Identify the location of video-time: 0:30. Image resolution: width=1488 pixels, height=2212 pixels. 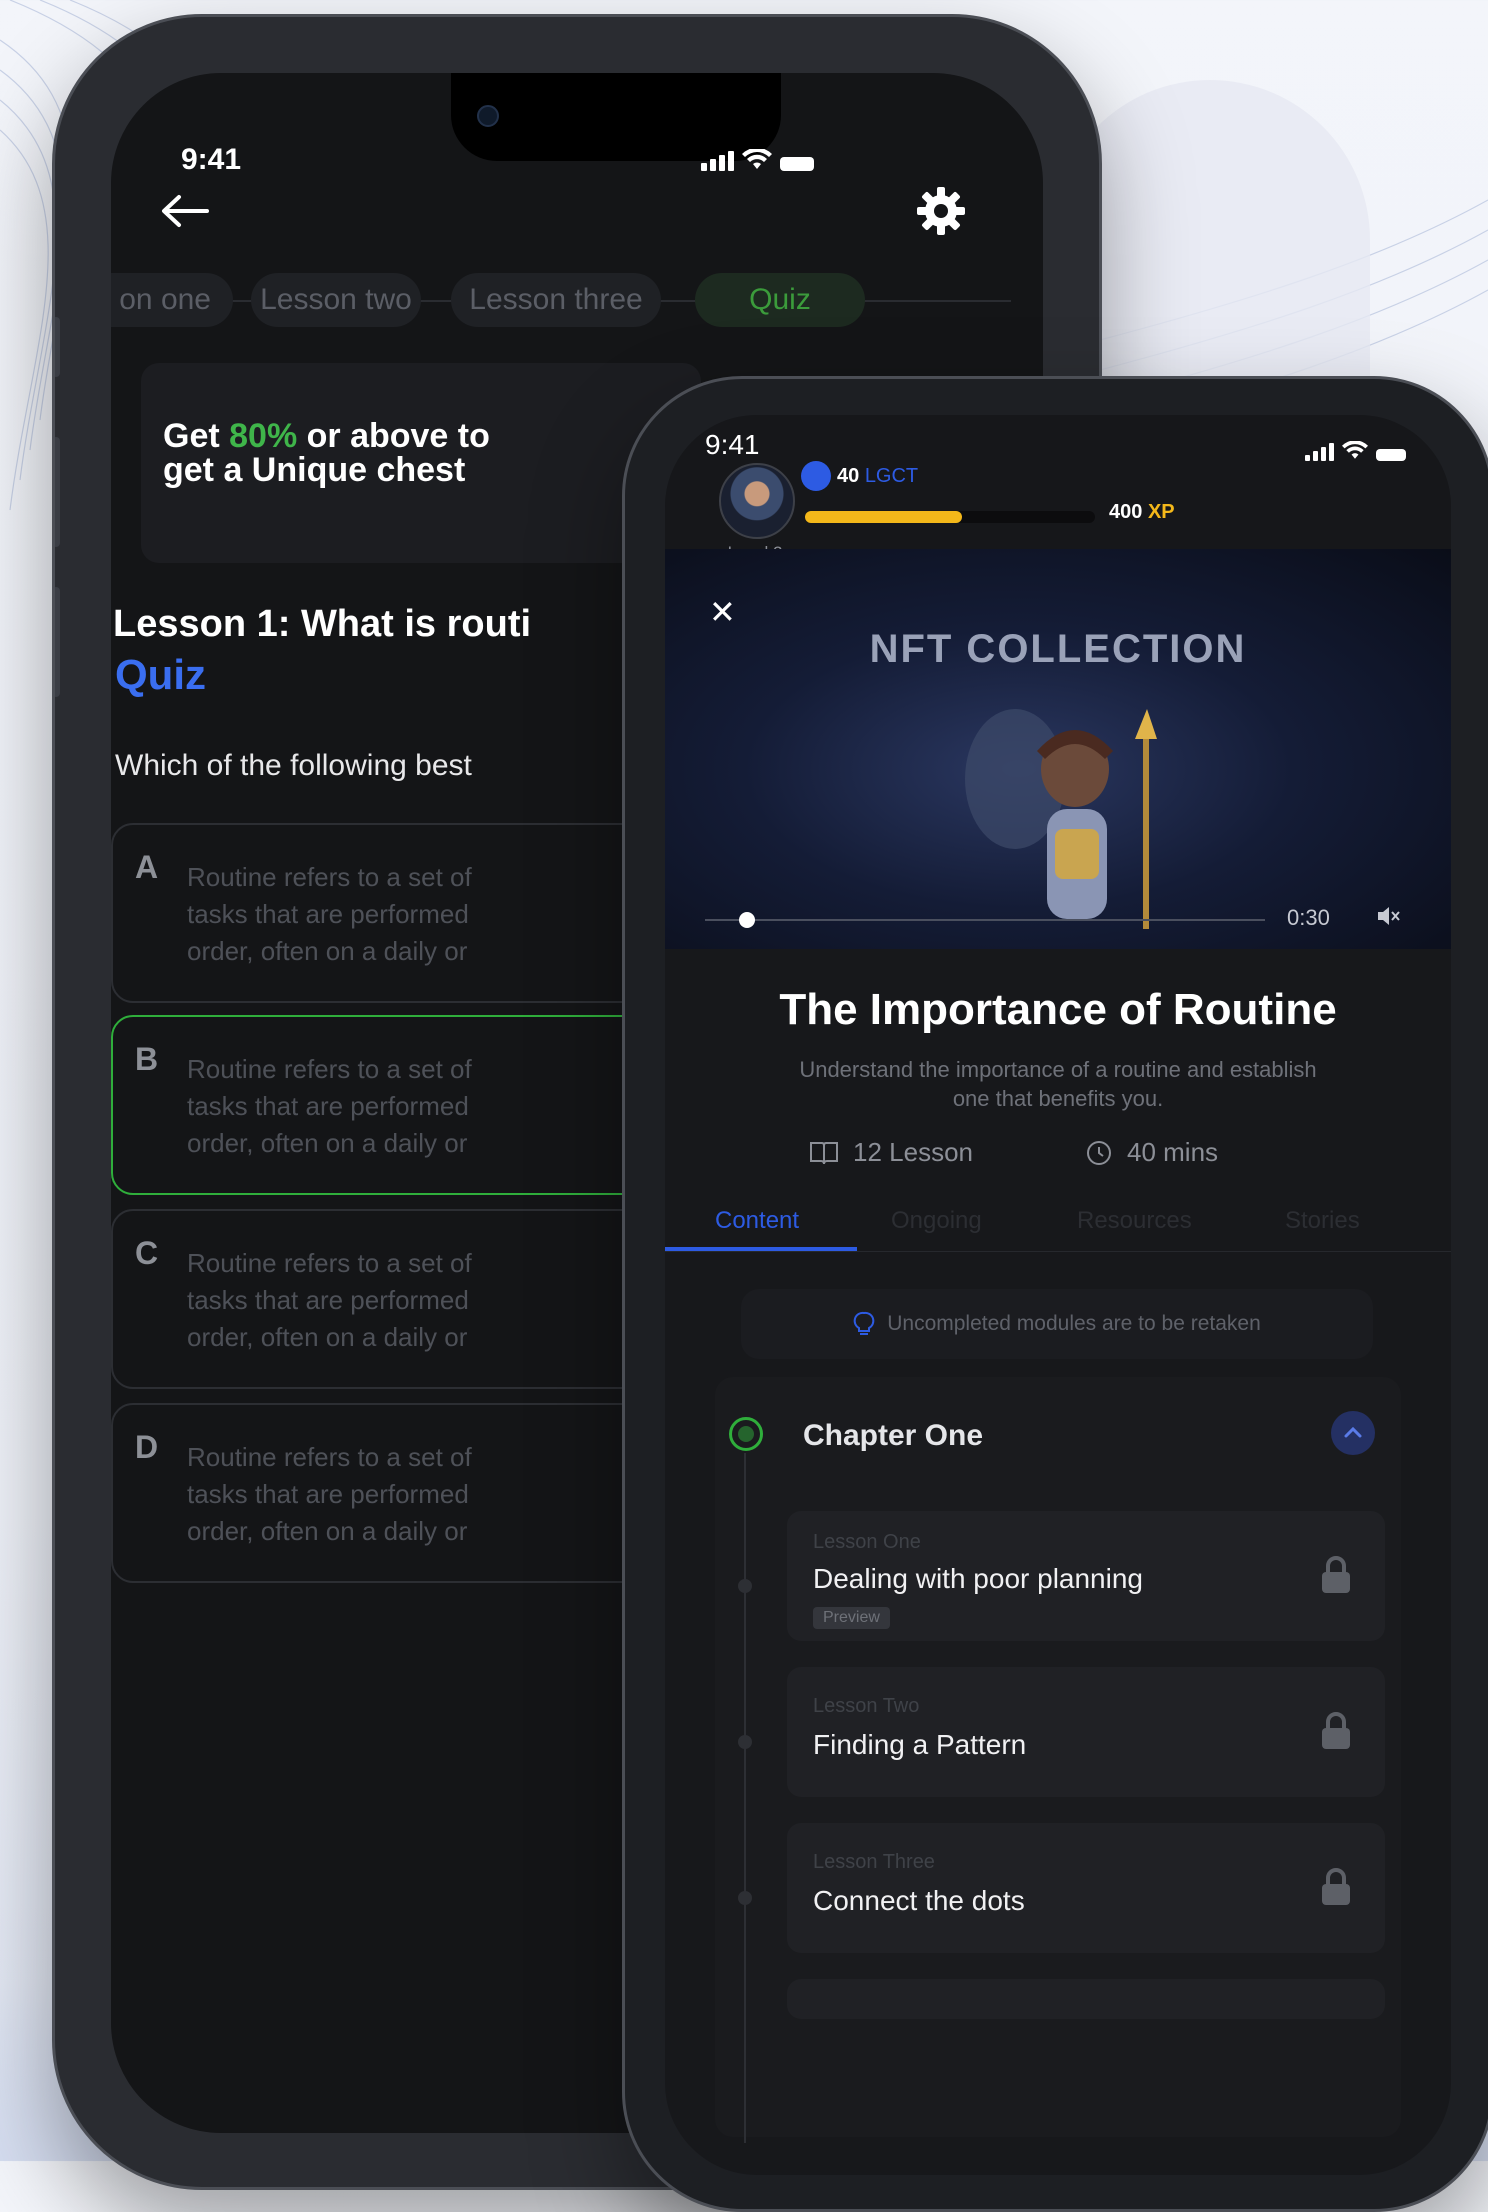
(1308, 917).